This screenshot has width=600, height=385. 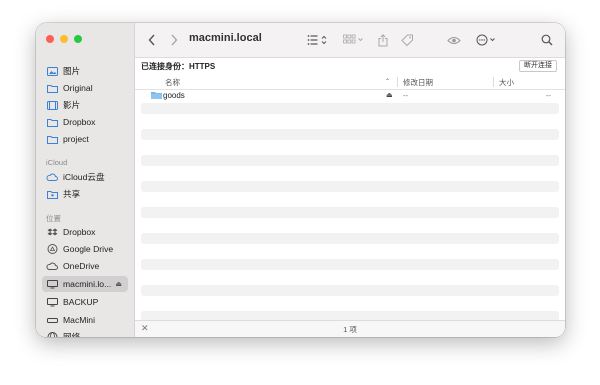 I want to click on tag-button, so click(x=407, y=40).